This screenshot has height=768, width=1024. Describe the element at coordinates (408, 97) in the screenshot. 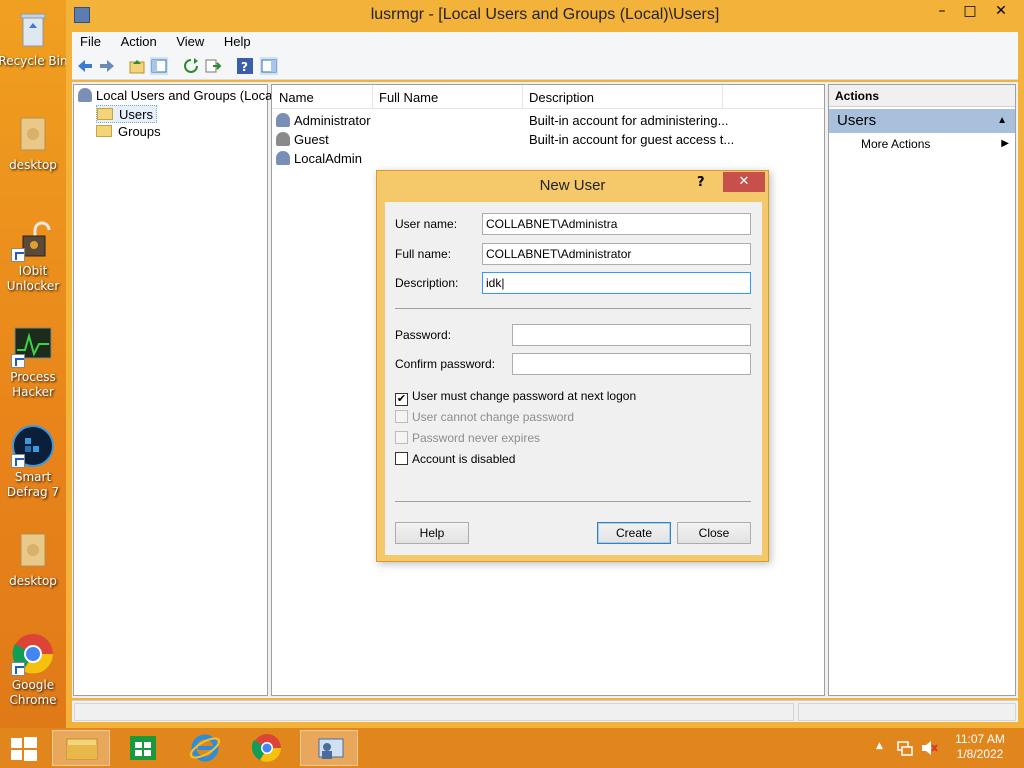

I see `column-header-full-name: Full Name` at that location.